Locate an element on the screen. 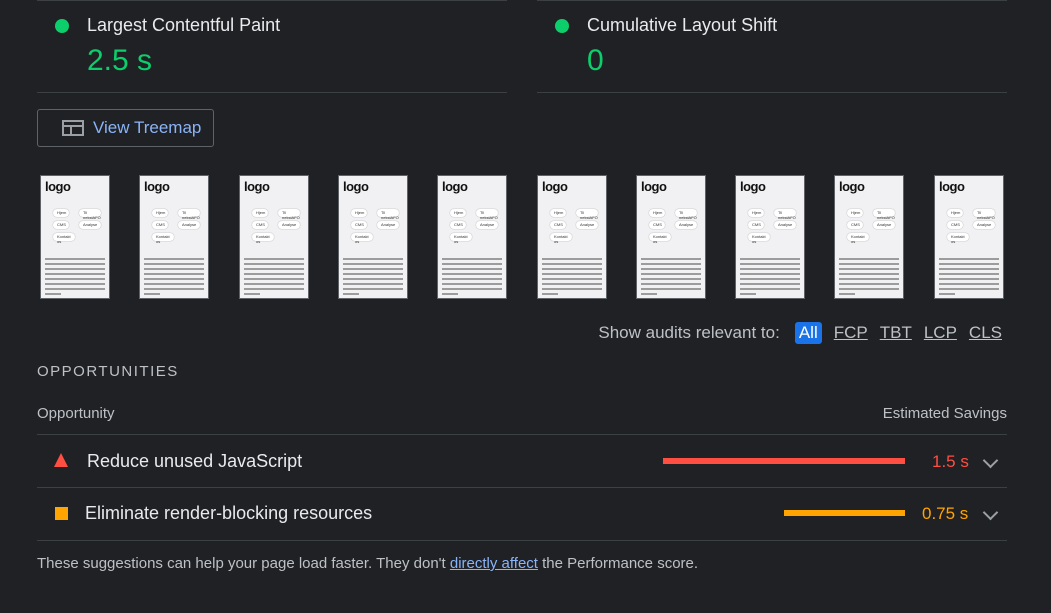  table-divider is located at coordinates (522, 540).